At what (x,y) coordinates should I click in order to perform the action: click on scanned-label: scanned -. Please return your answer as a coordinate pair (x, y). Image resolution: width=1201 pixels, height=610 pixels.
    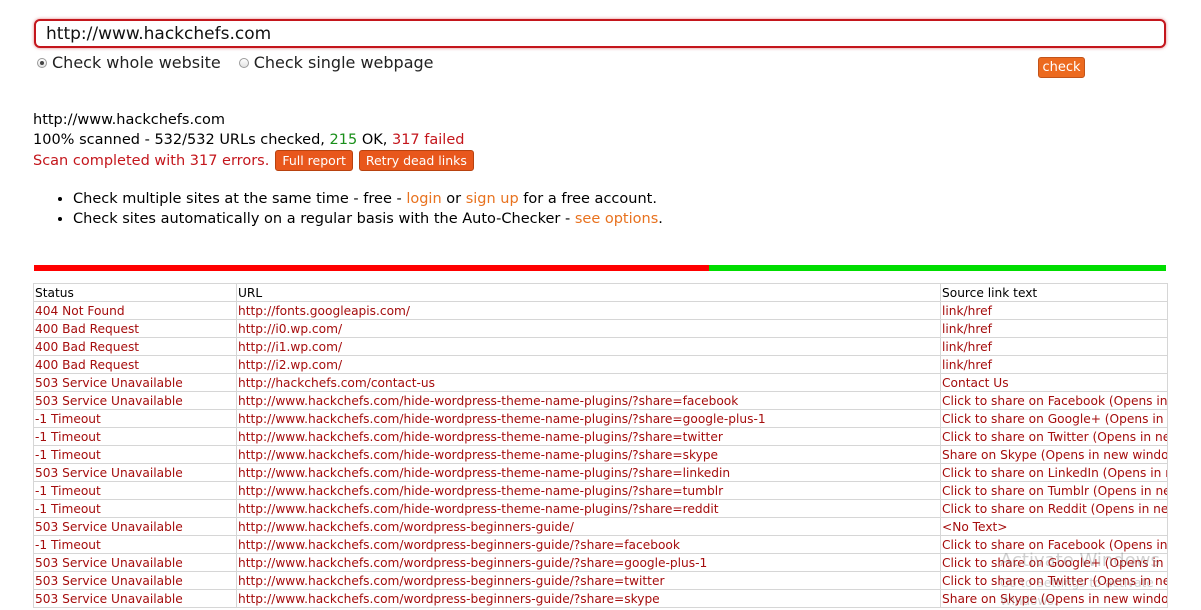
    Looking at the image, I should click on (114, 140).